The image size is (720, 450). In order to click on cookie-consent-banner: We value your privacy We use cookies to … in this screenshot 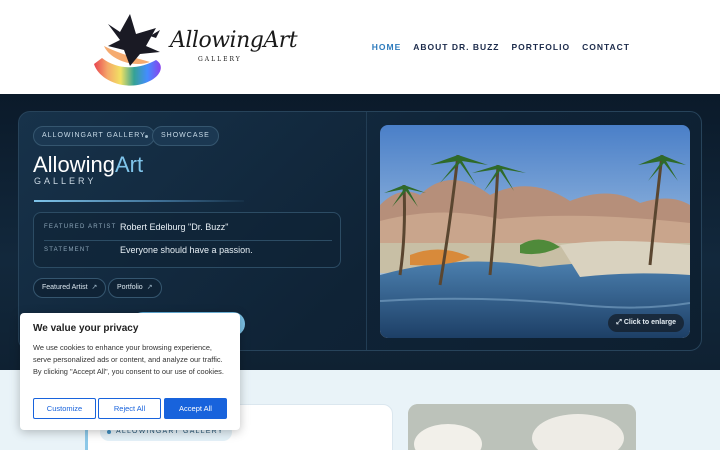, I will do `click(130, 371)`.